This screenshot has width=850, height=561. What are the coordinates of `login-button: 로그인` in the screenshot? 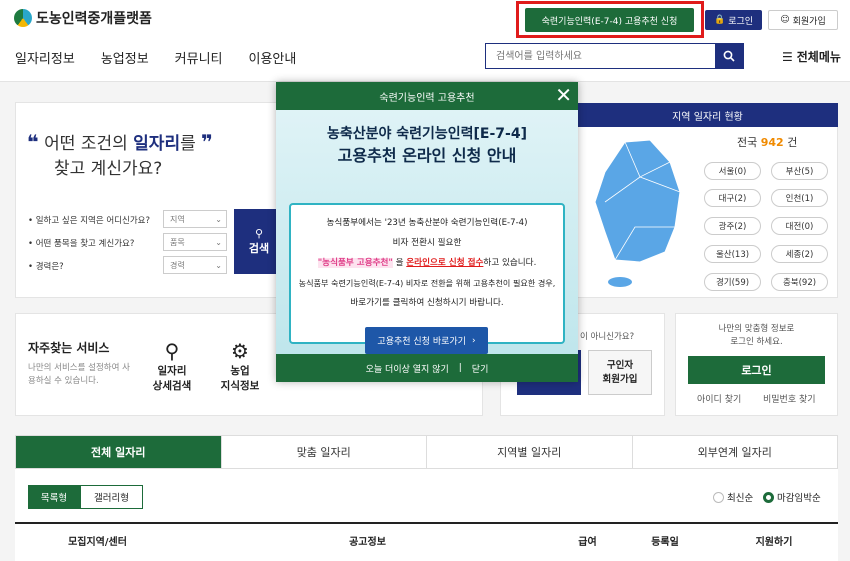 It's located at (756, 370).